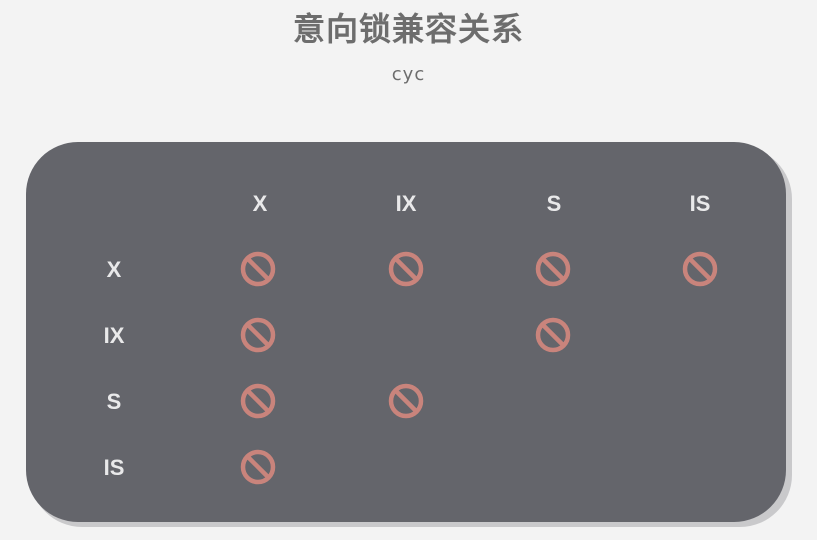  What do you see at coordinates (408, 74) in the screenshot?
I see `page-subtitle: cyc` at bounding box center [408, 74].